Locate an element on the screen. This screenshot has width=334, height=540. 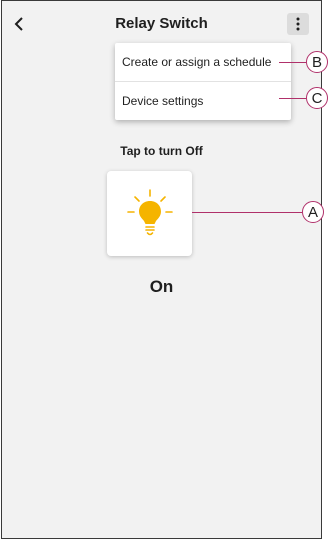
toggle-hint: Tap to turn Off is located at coordinates (161, 151).